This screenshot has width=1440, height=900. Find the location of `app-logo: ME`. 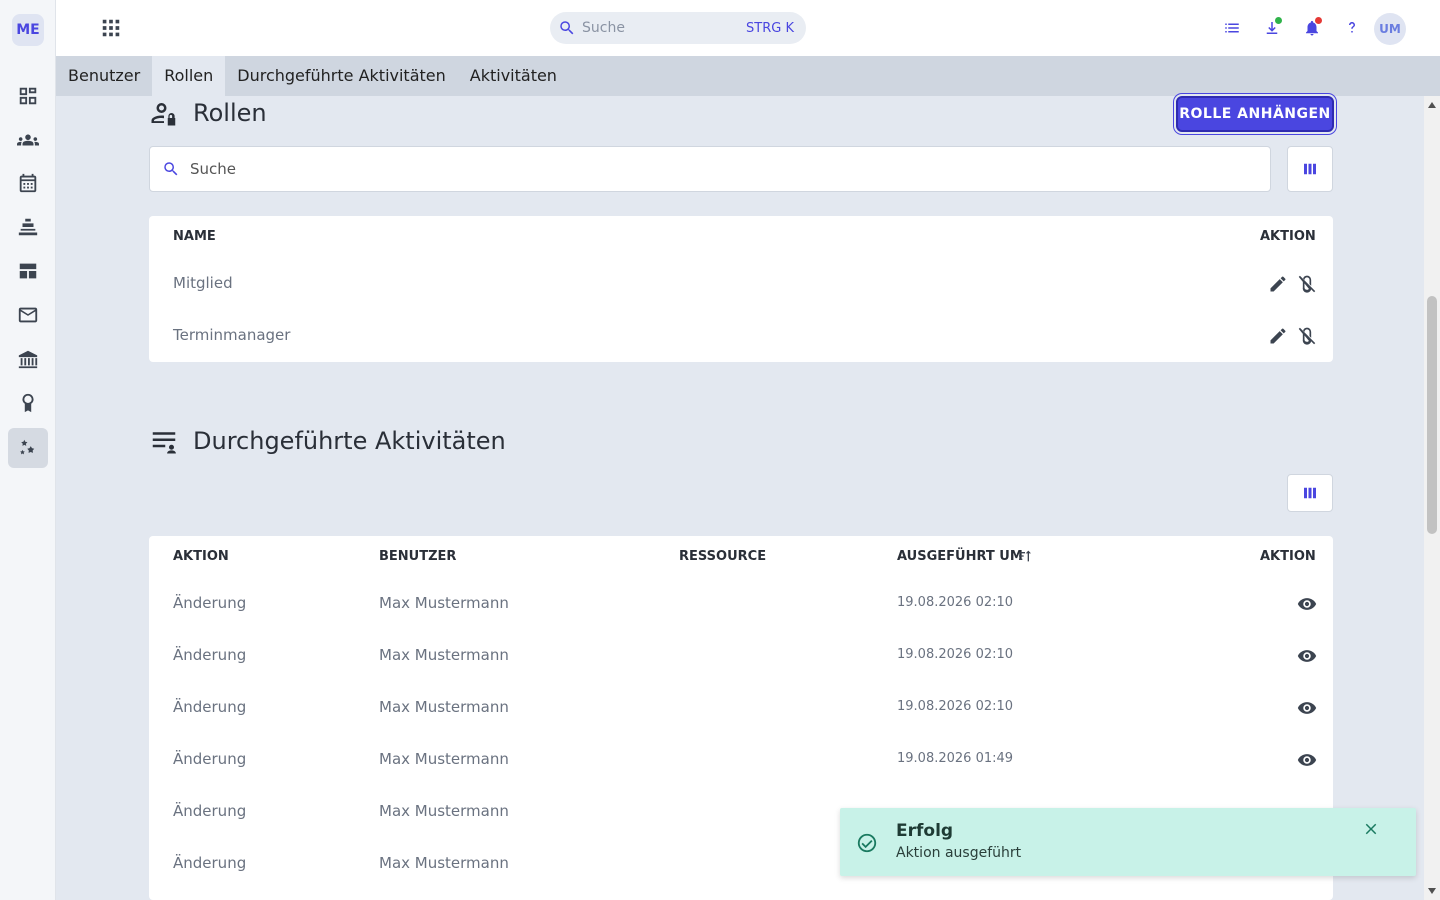

app-logo: ME is located at coordinates (28, 30).